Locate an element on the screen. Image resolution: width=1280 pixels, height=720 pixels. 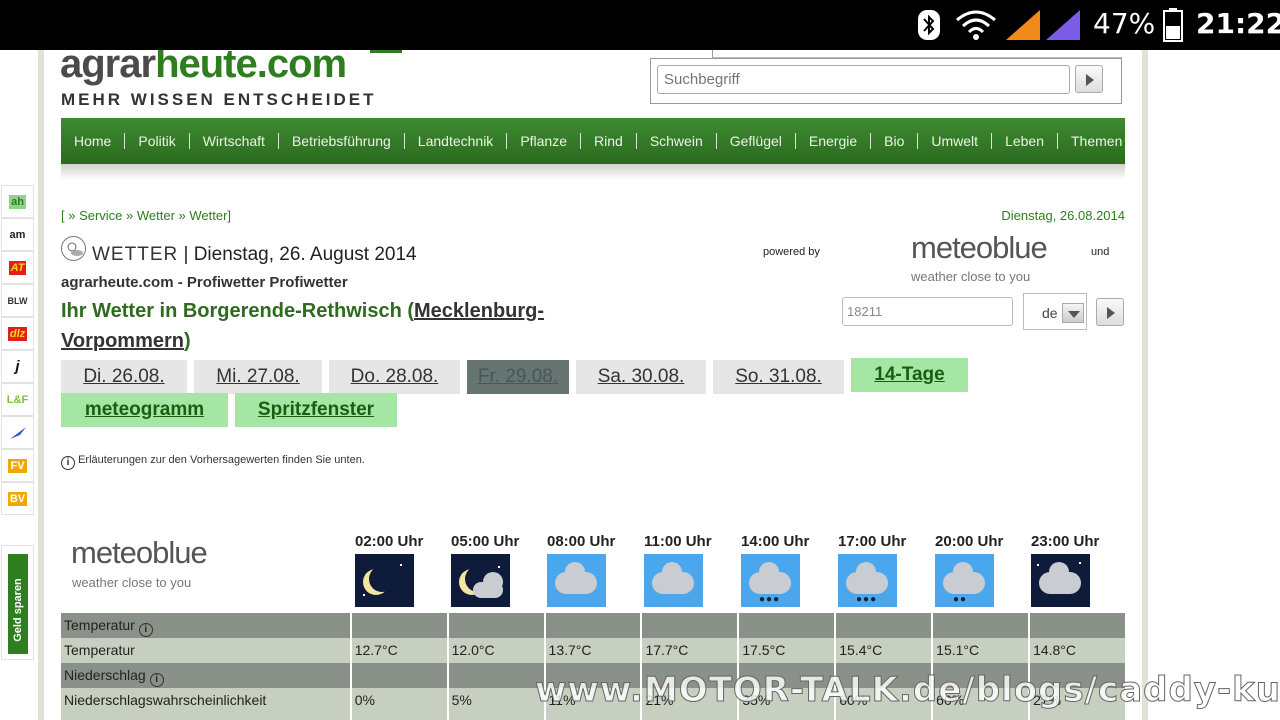
search-top-bar is located at coordinates (917, 54).